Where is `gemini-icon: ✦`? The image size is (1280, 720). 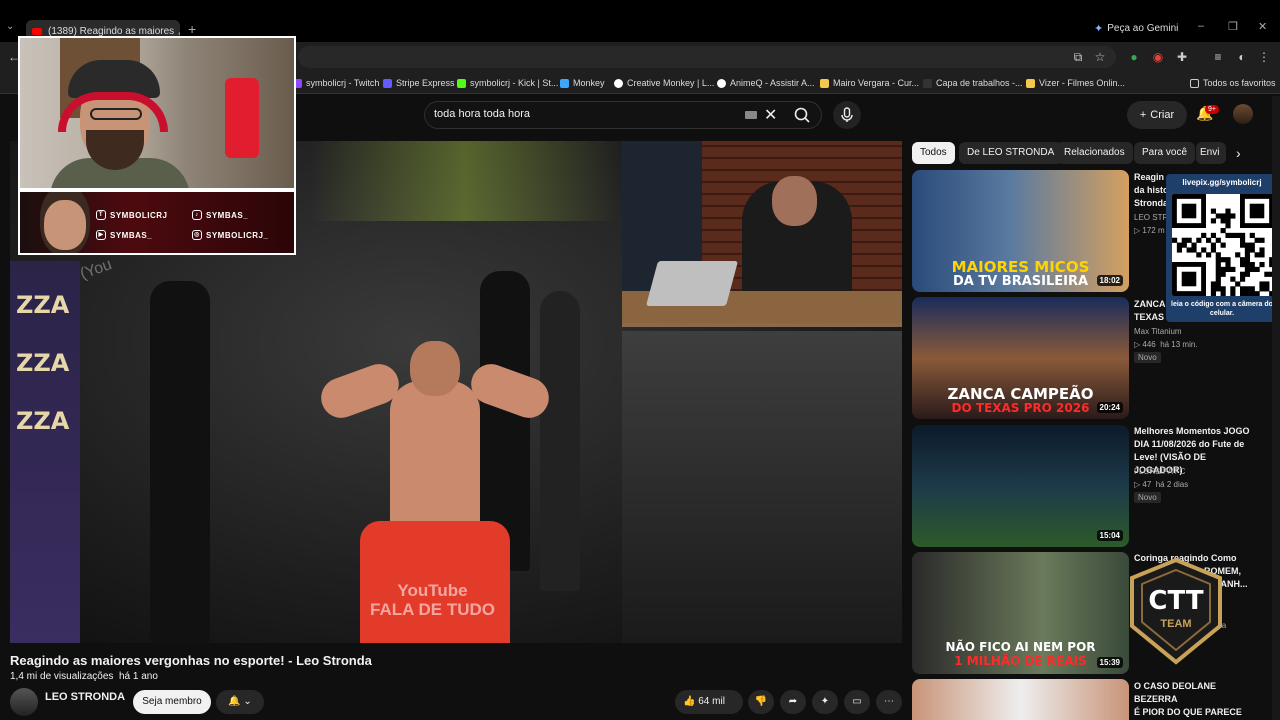
gemini-icon: ✦ is located at coordinates (1099, 29).